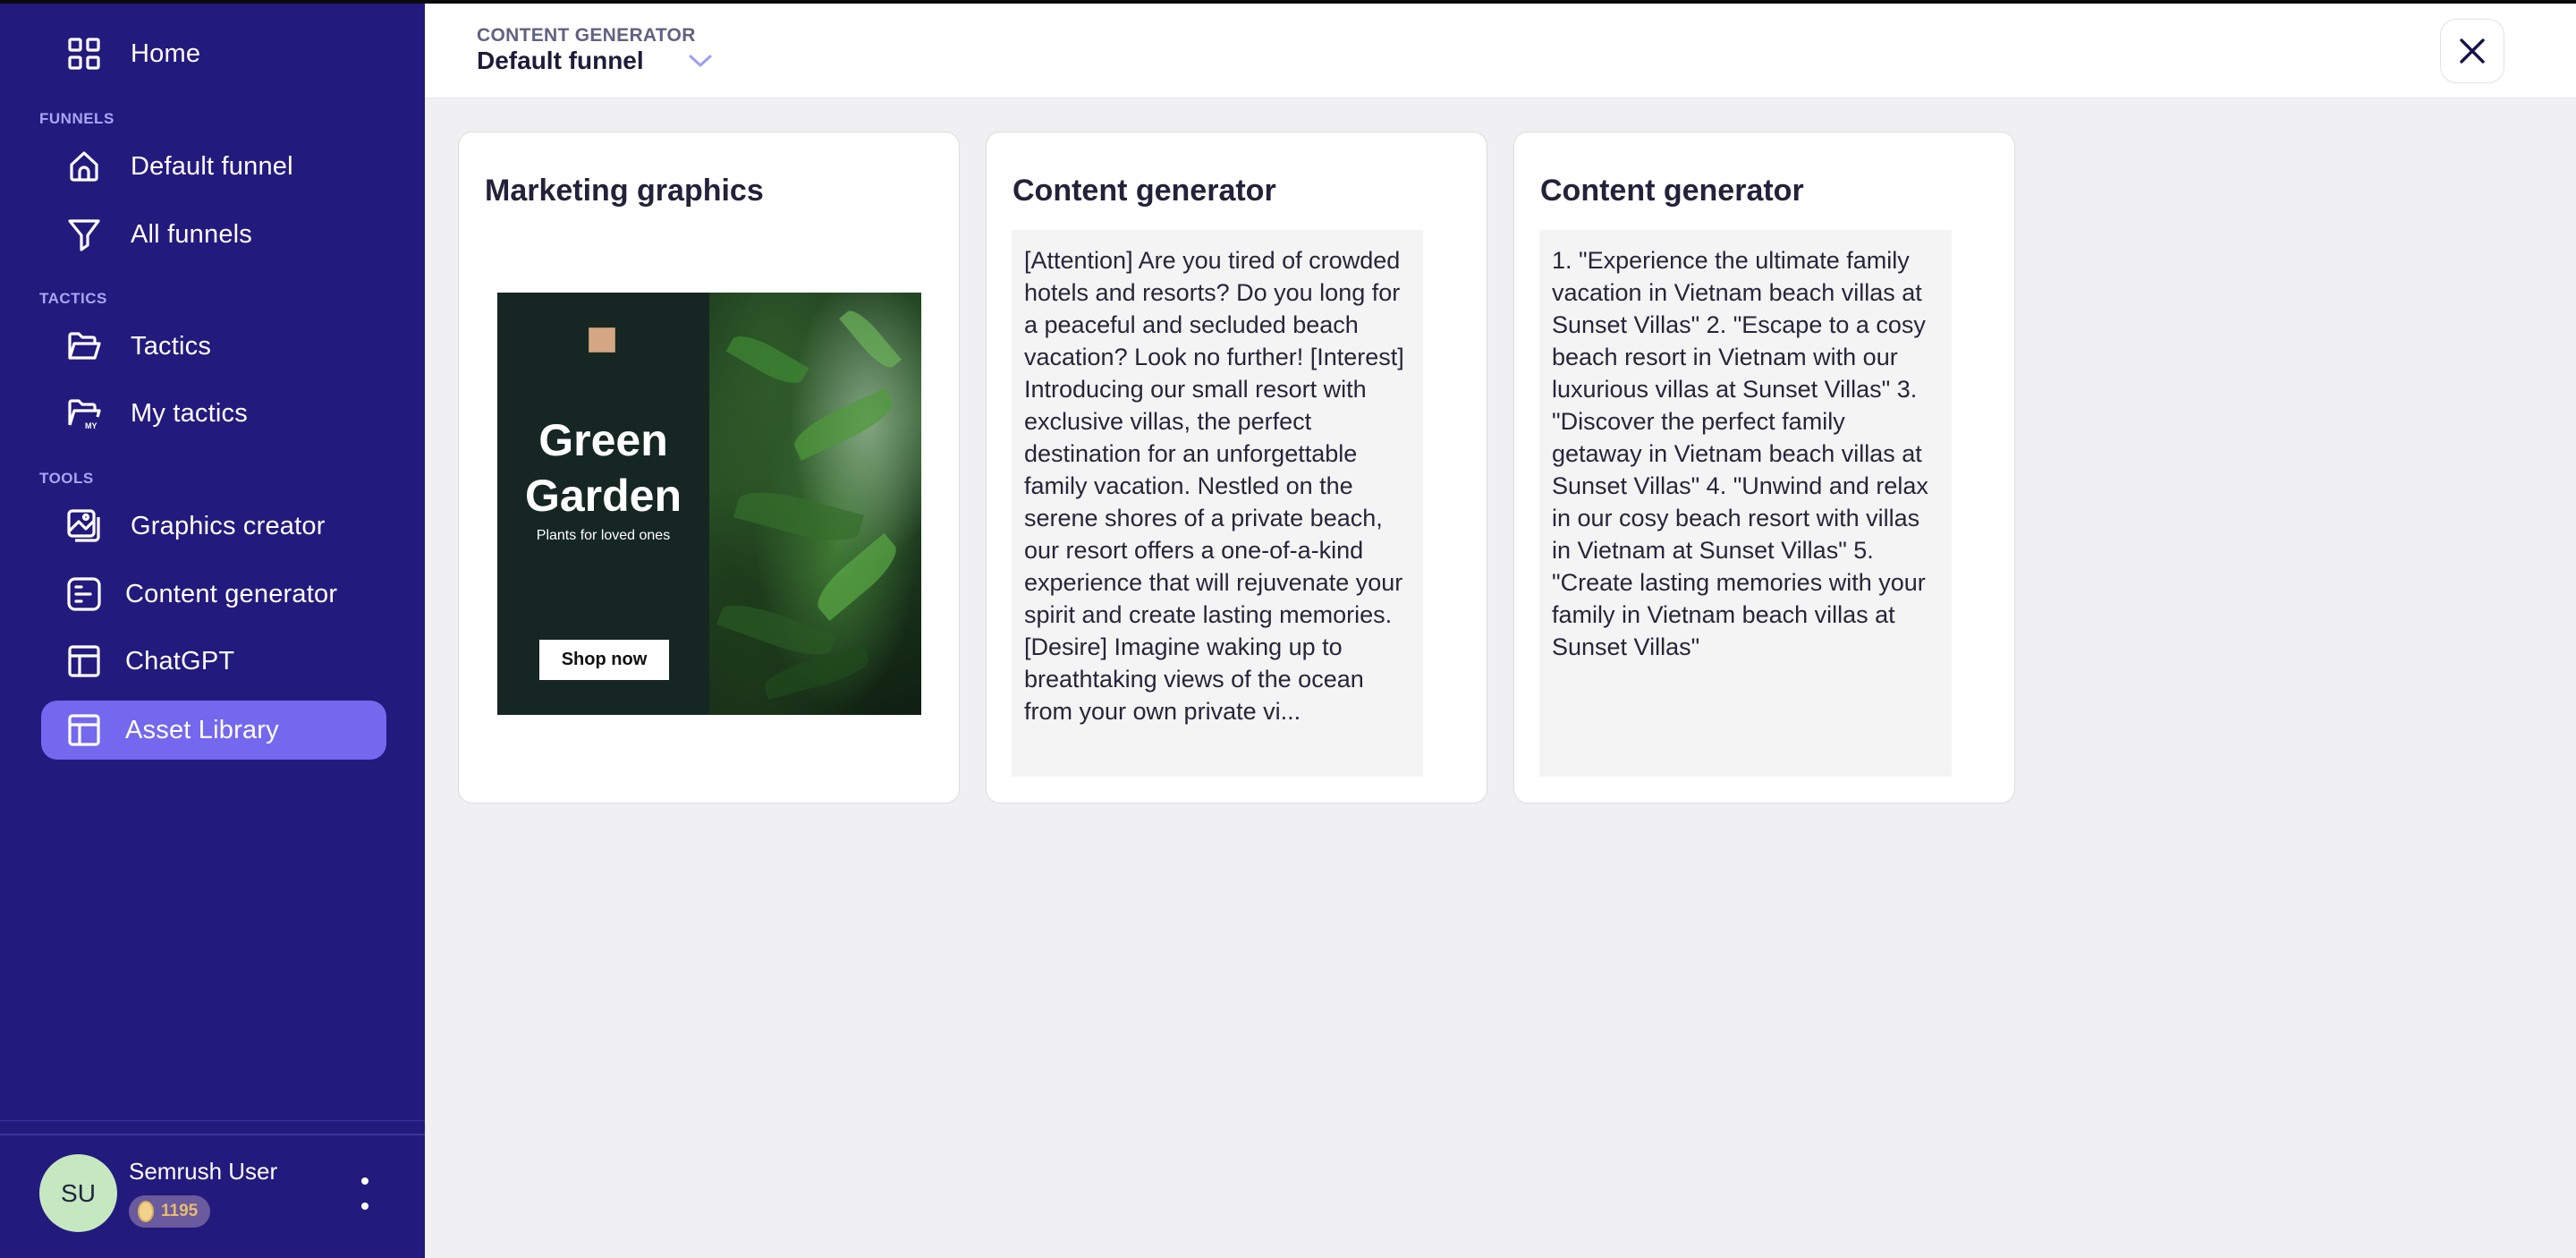 Image resolution: width=2576 pixels, height=1258 pixels. Describe the element at coordinates (603, 467) in the screenshot. I see `graphic-headline: Green Garden` at that location.